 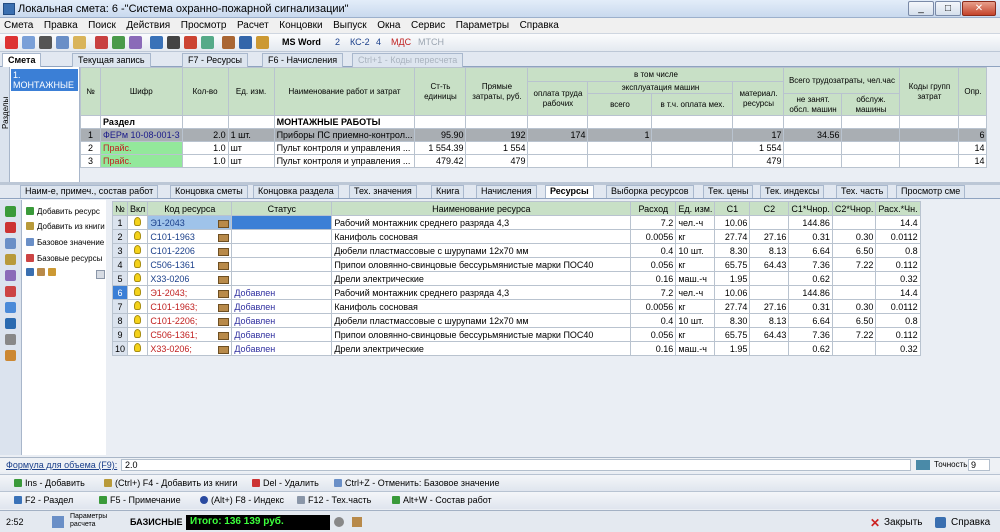 I want to click on cut-icon, so click(x=45, y=42).